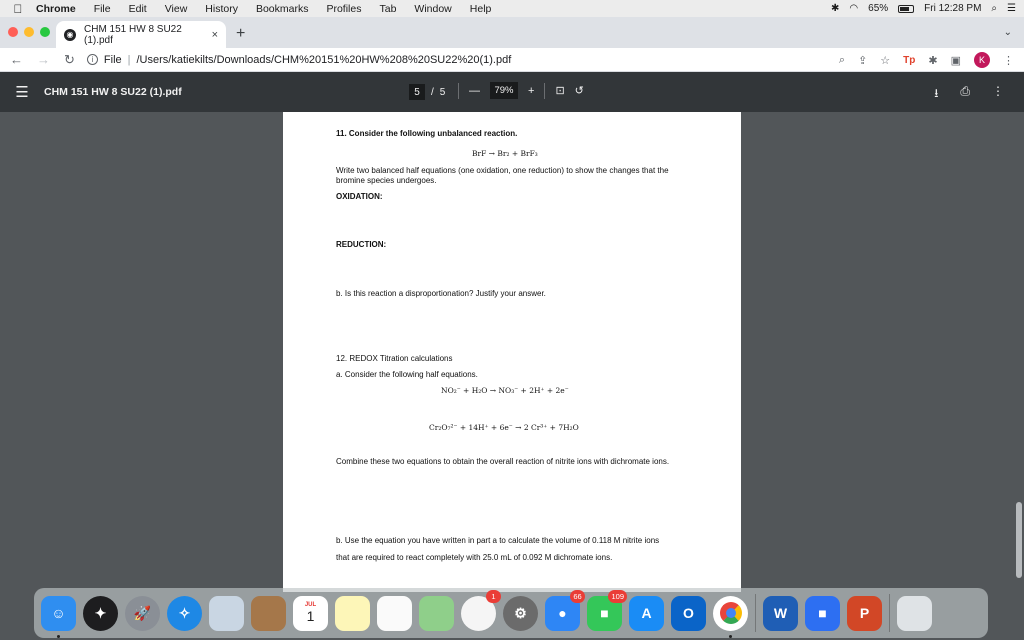  Describe the element at coordinates (504, 427) in the screenshot. I see `equation-dichromate: Cr₂O₇²⁻ + 14H⁺ + 6e⁻ → 2 Cr³⁺ + 7H₂O` at that location.